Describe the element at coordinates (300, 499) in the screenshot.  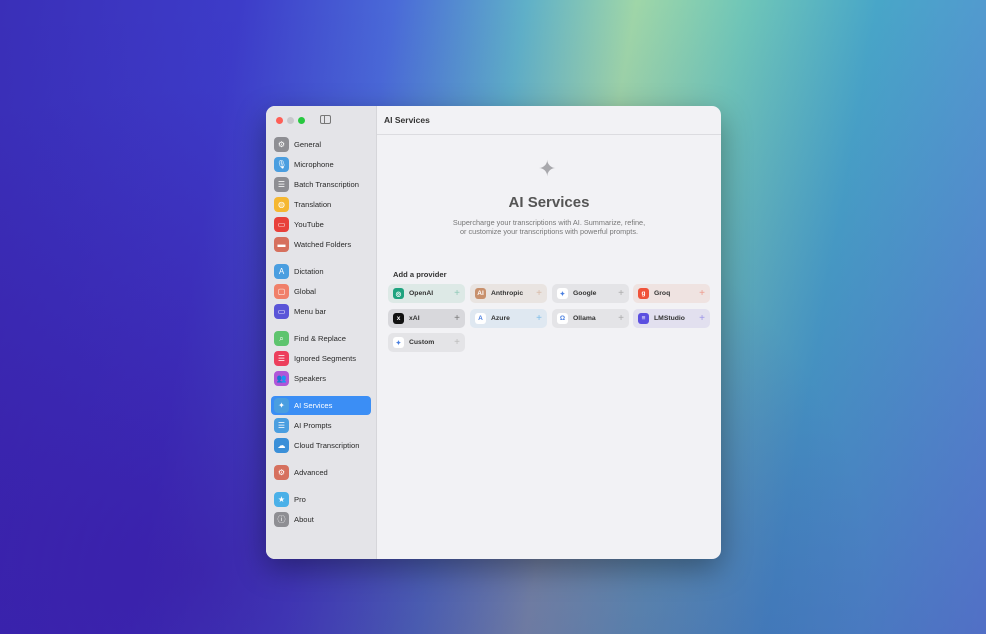
I see `sidebar-item-label: Pro` at that location.